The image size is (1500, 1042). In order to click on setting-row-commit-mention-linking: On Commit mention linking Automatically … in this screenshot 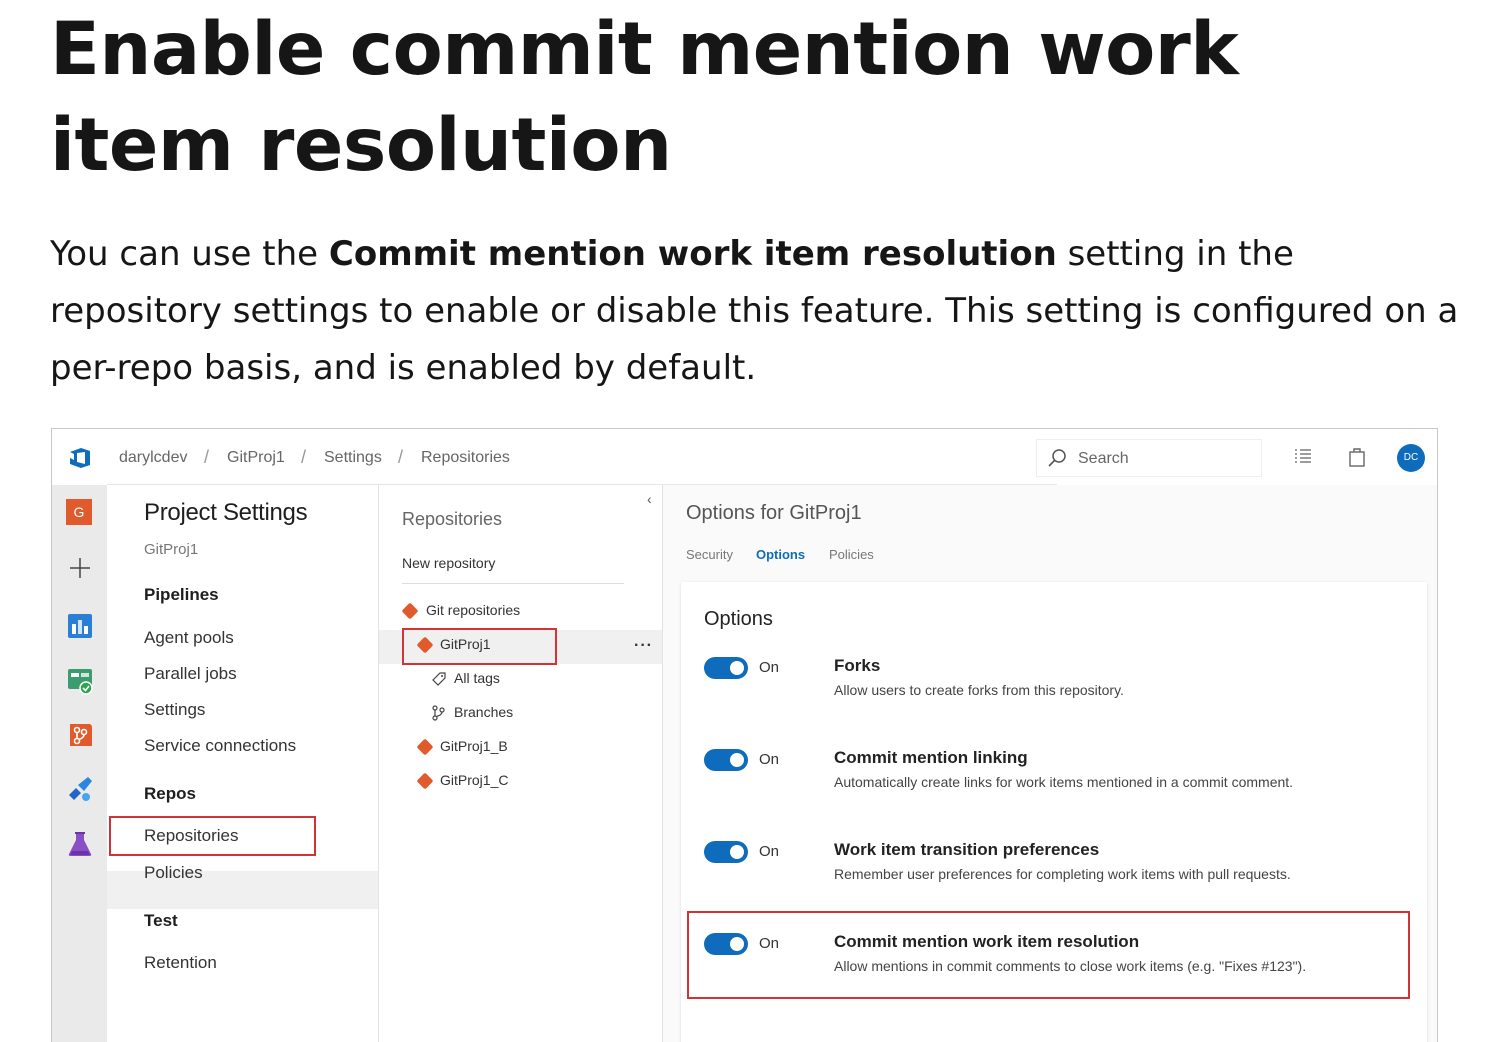, I will do `click(1054, 776)`.